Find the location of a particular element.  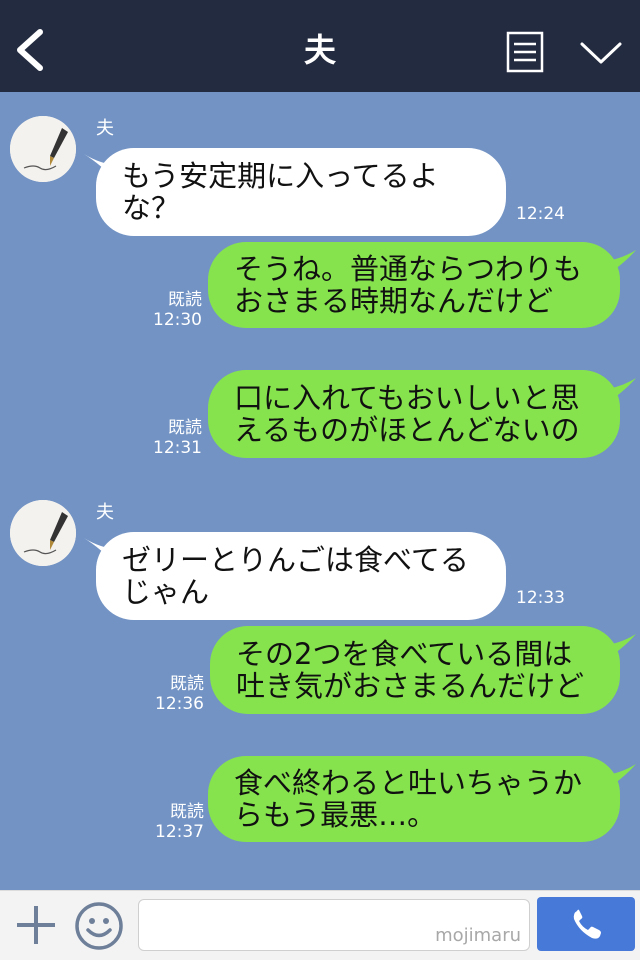

message-bubble-outgoing: 口に入れてもおいしいと思えるものがほとんどないの is located at coordinates (414, 414).